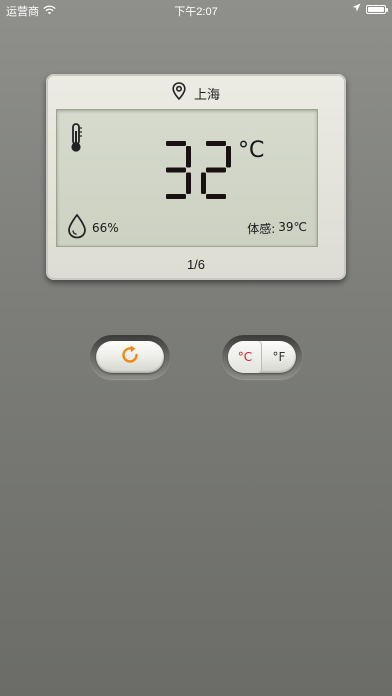 The height and width of the screenshot is (696, 392). I want to click on digit-2-segment-d, so click(216, 196).